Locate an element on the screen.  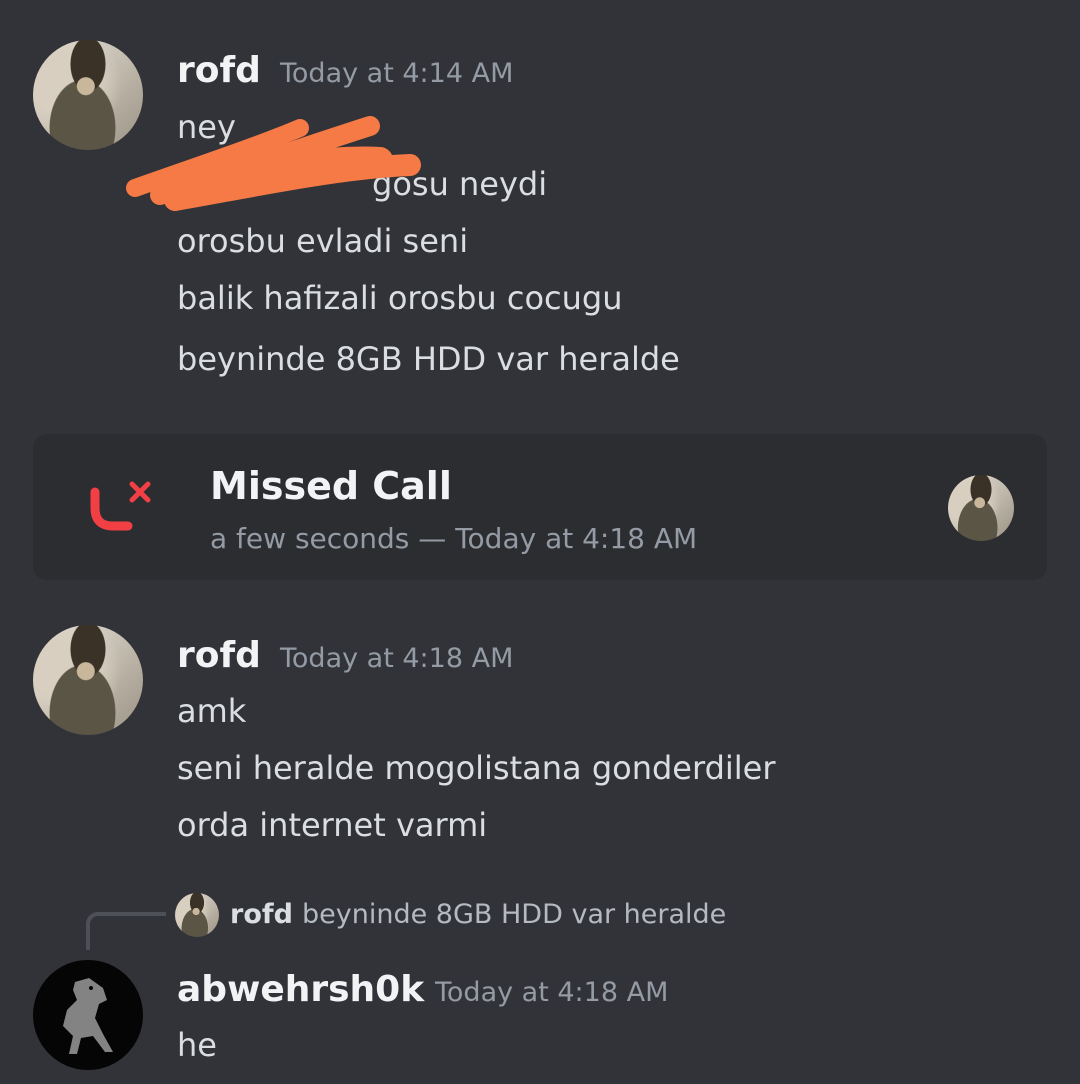
reply-avatar is located at coordinates (197, 915).